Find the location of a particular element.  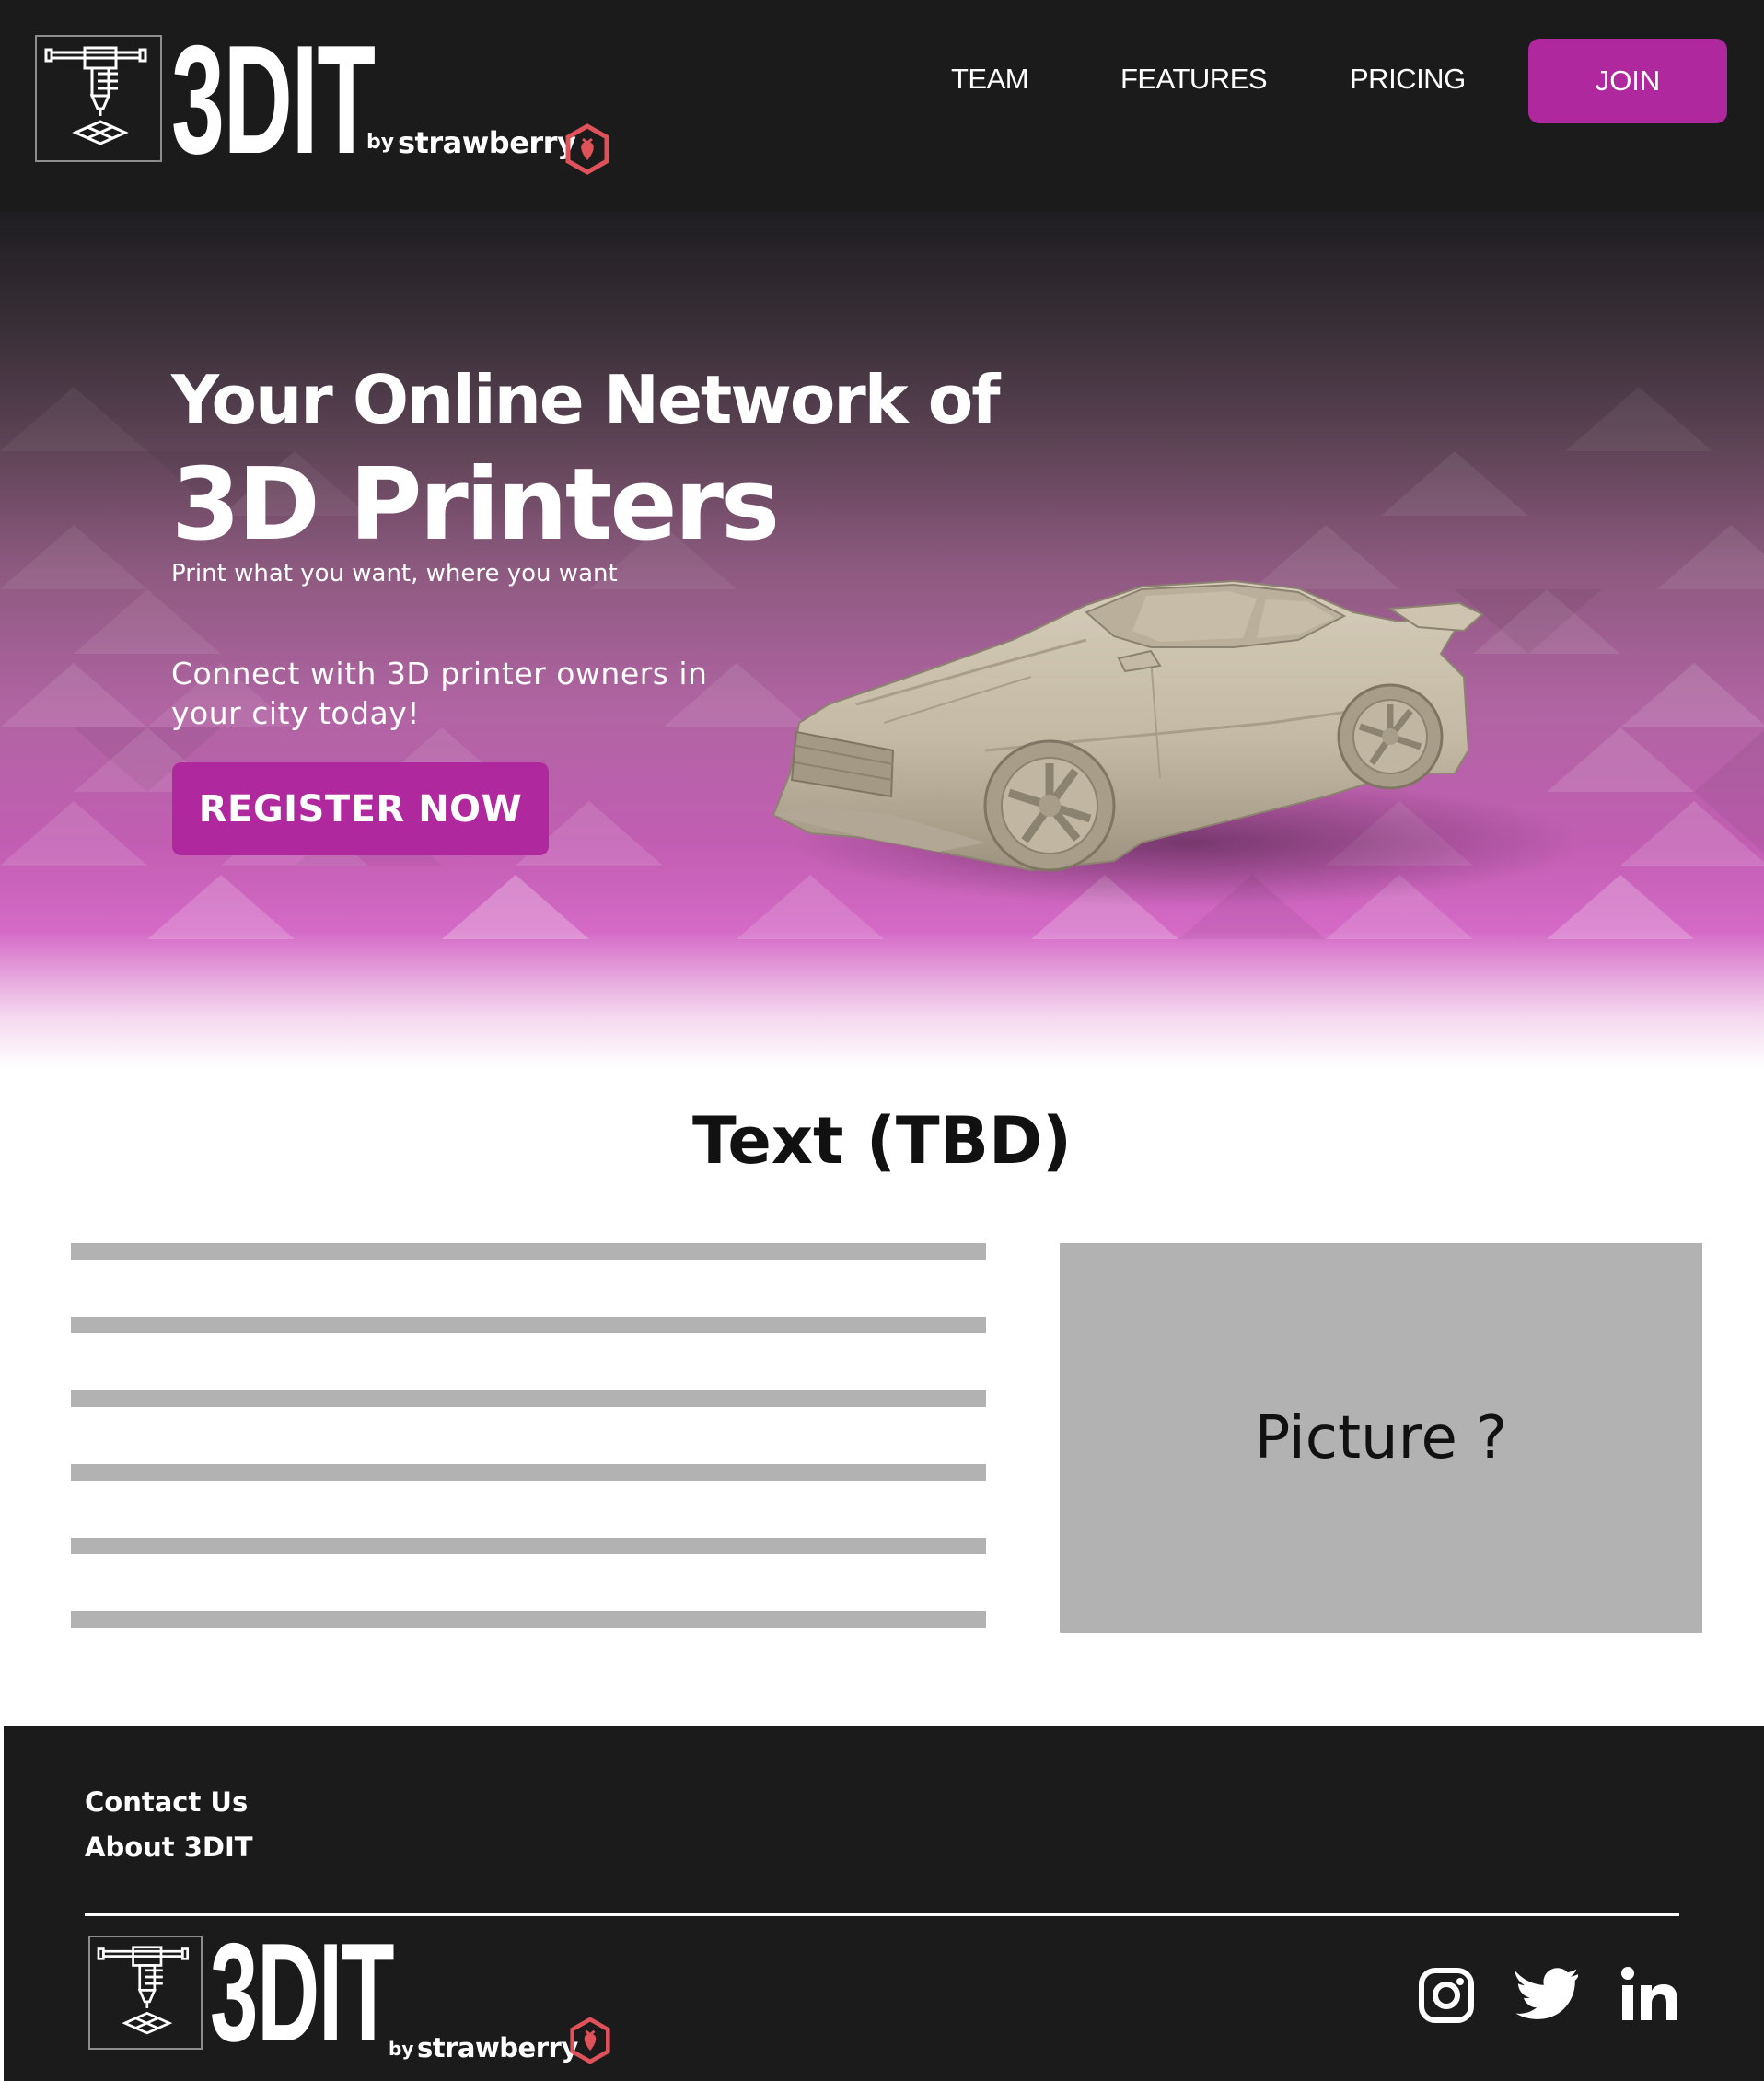

twitter-icon is located at coordinates (1546, 1993).